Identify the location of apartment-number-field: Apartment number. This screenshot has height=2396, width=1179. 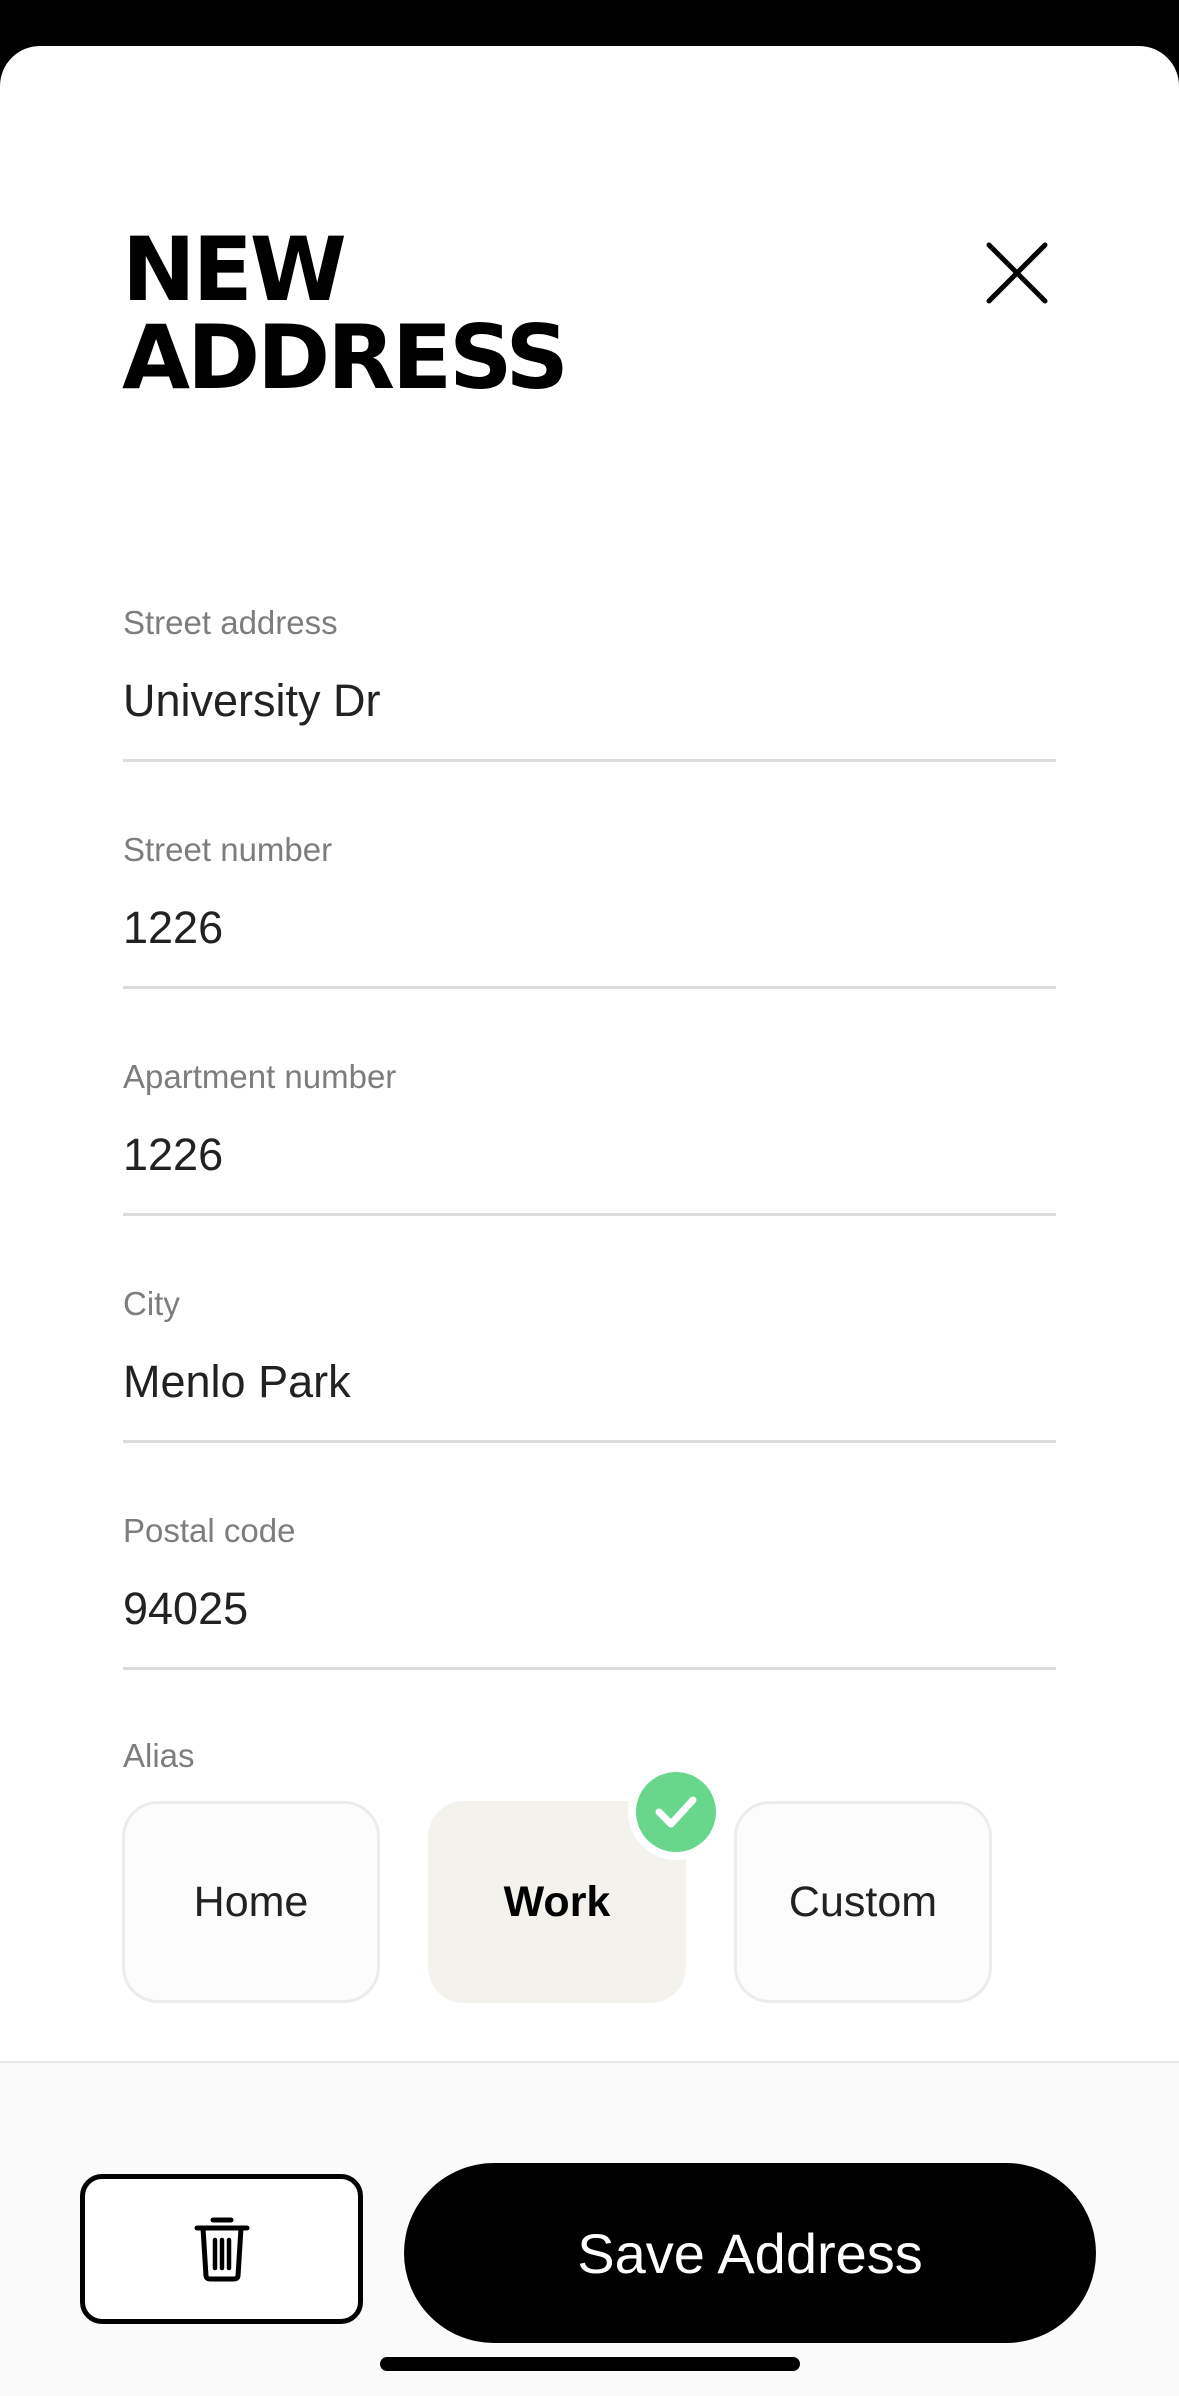
(589, 1136).